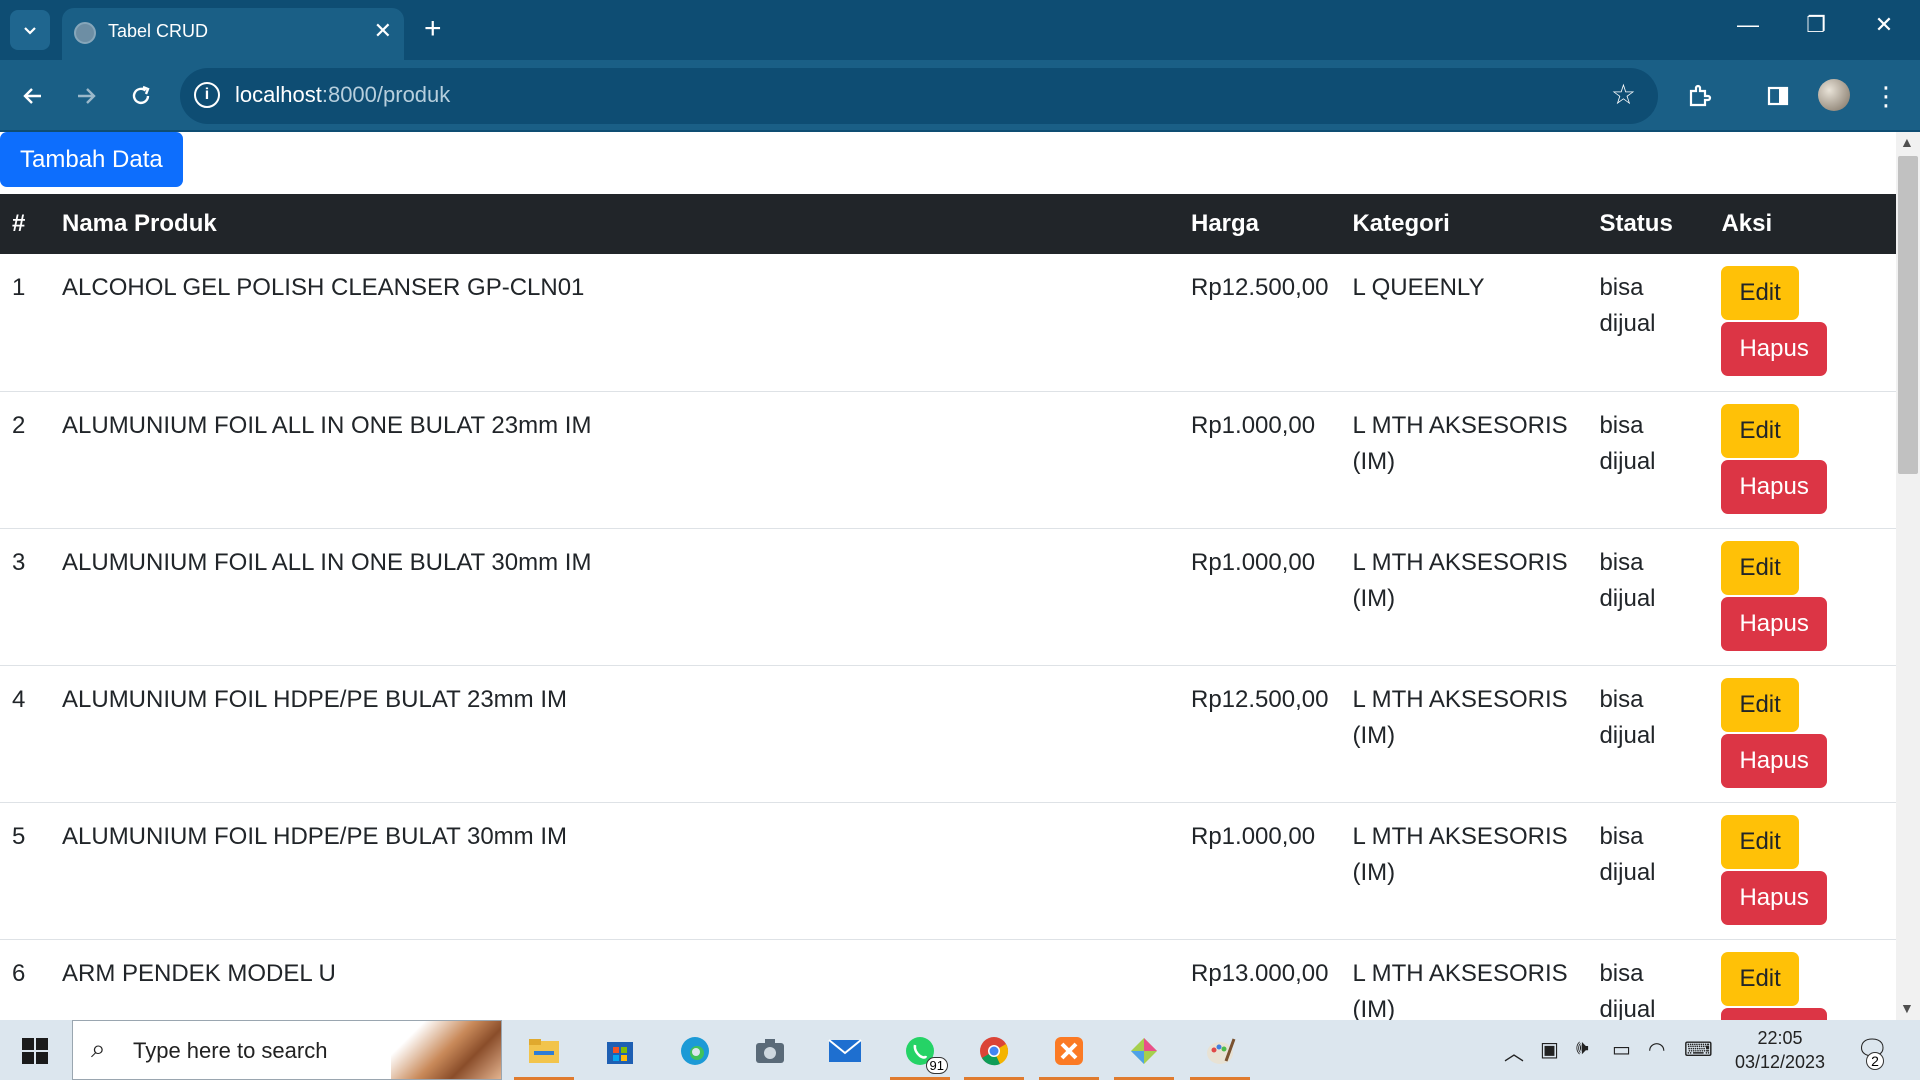  I want to click on product-name: ALUMUNIUM FOIL ALL IN ONE BULAT 23mm IM, so click(614, 460).